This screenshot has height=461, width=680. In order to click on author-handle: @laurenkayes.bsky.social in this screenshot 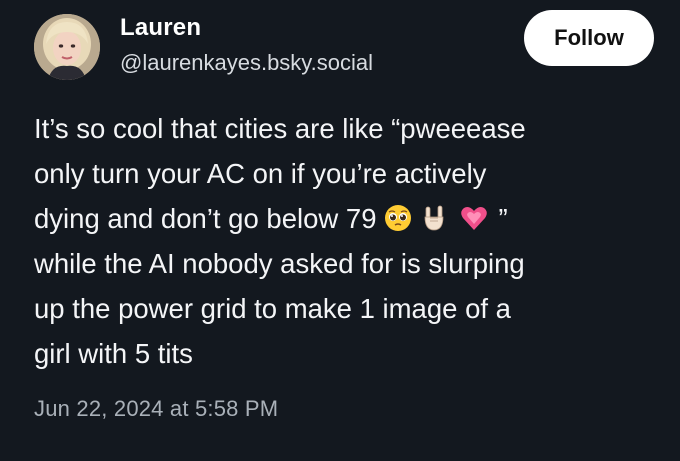, I will do `click(246, 63)`.